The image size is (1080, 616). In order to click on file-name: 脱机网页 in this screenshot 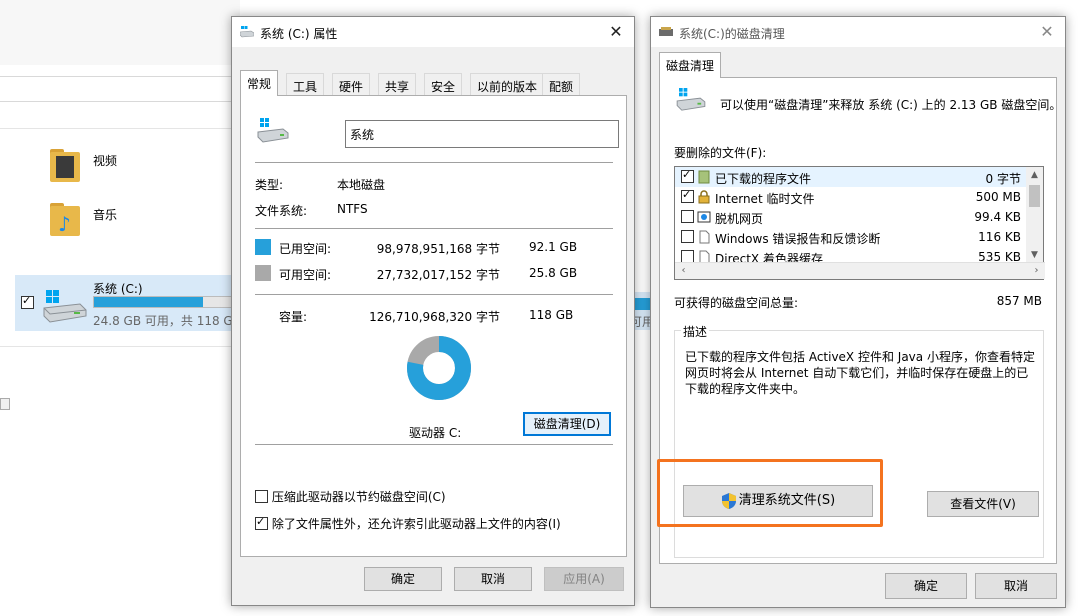, I will do `click(739, 219)`.